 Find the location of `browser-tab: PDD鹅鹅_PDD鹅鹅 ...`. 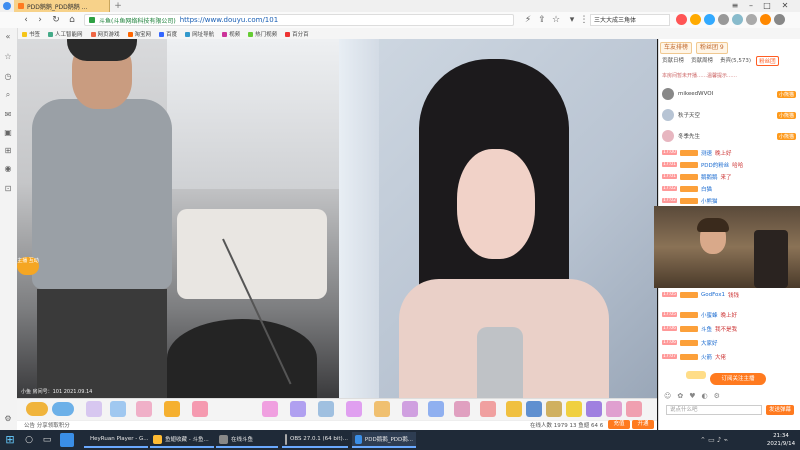

browser-tab: PDD鹅鹅_PDD鹅鹅 ... is located at coordinates (62, 6).